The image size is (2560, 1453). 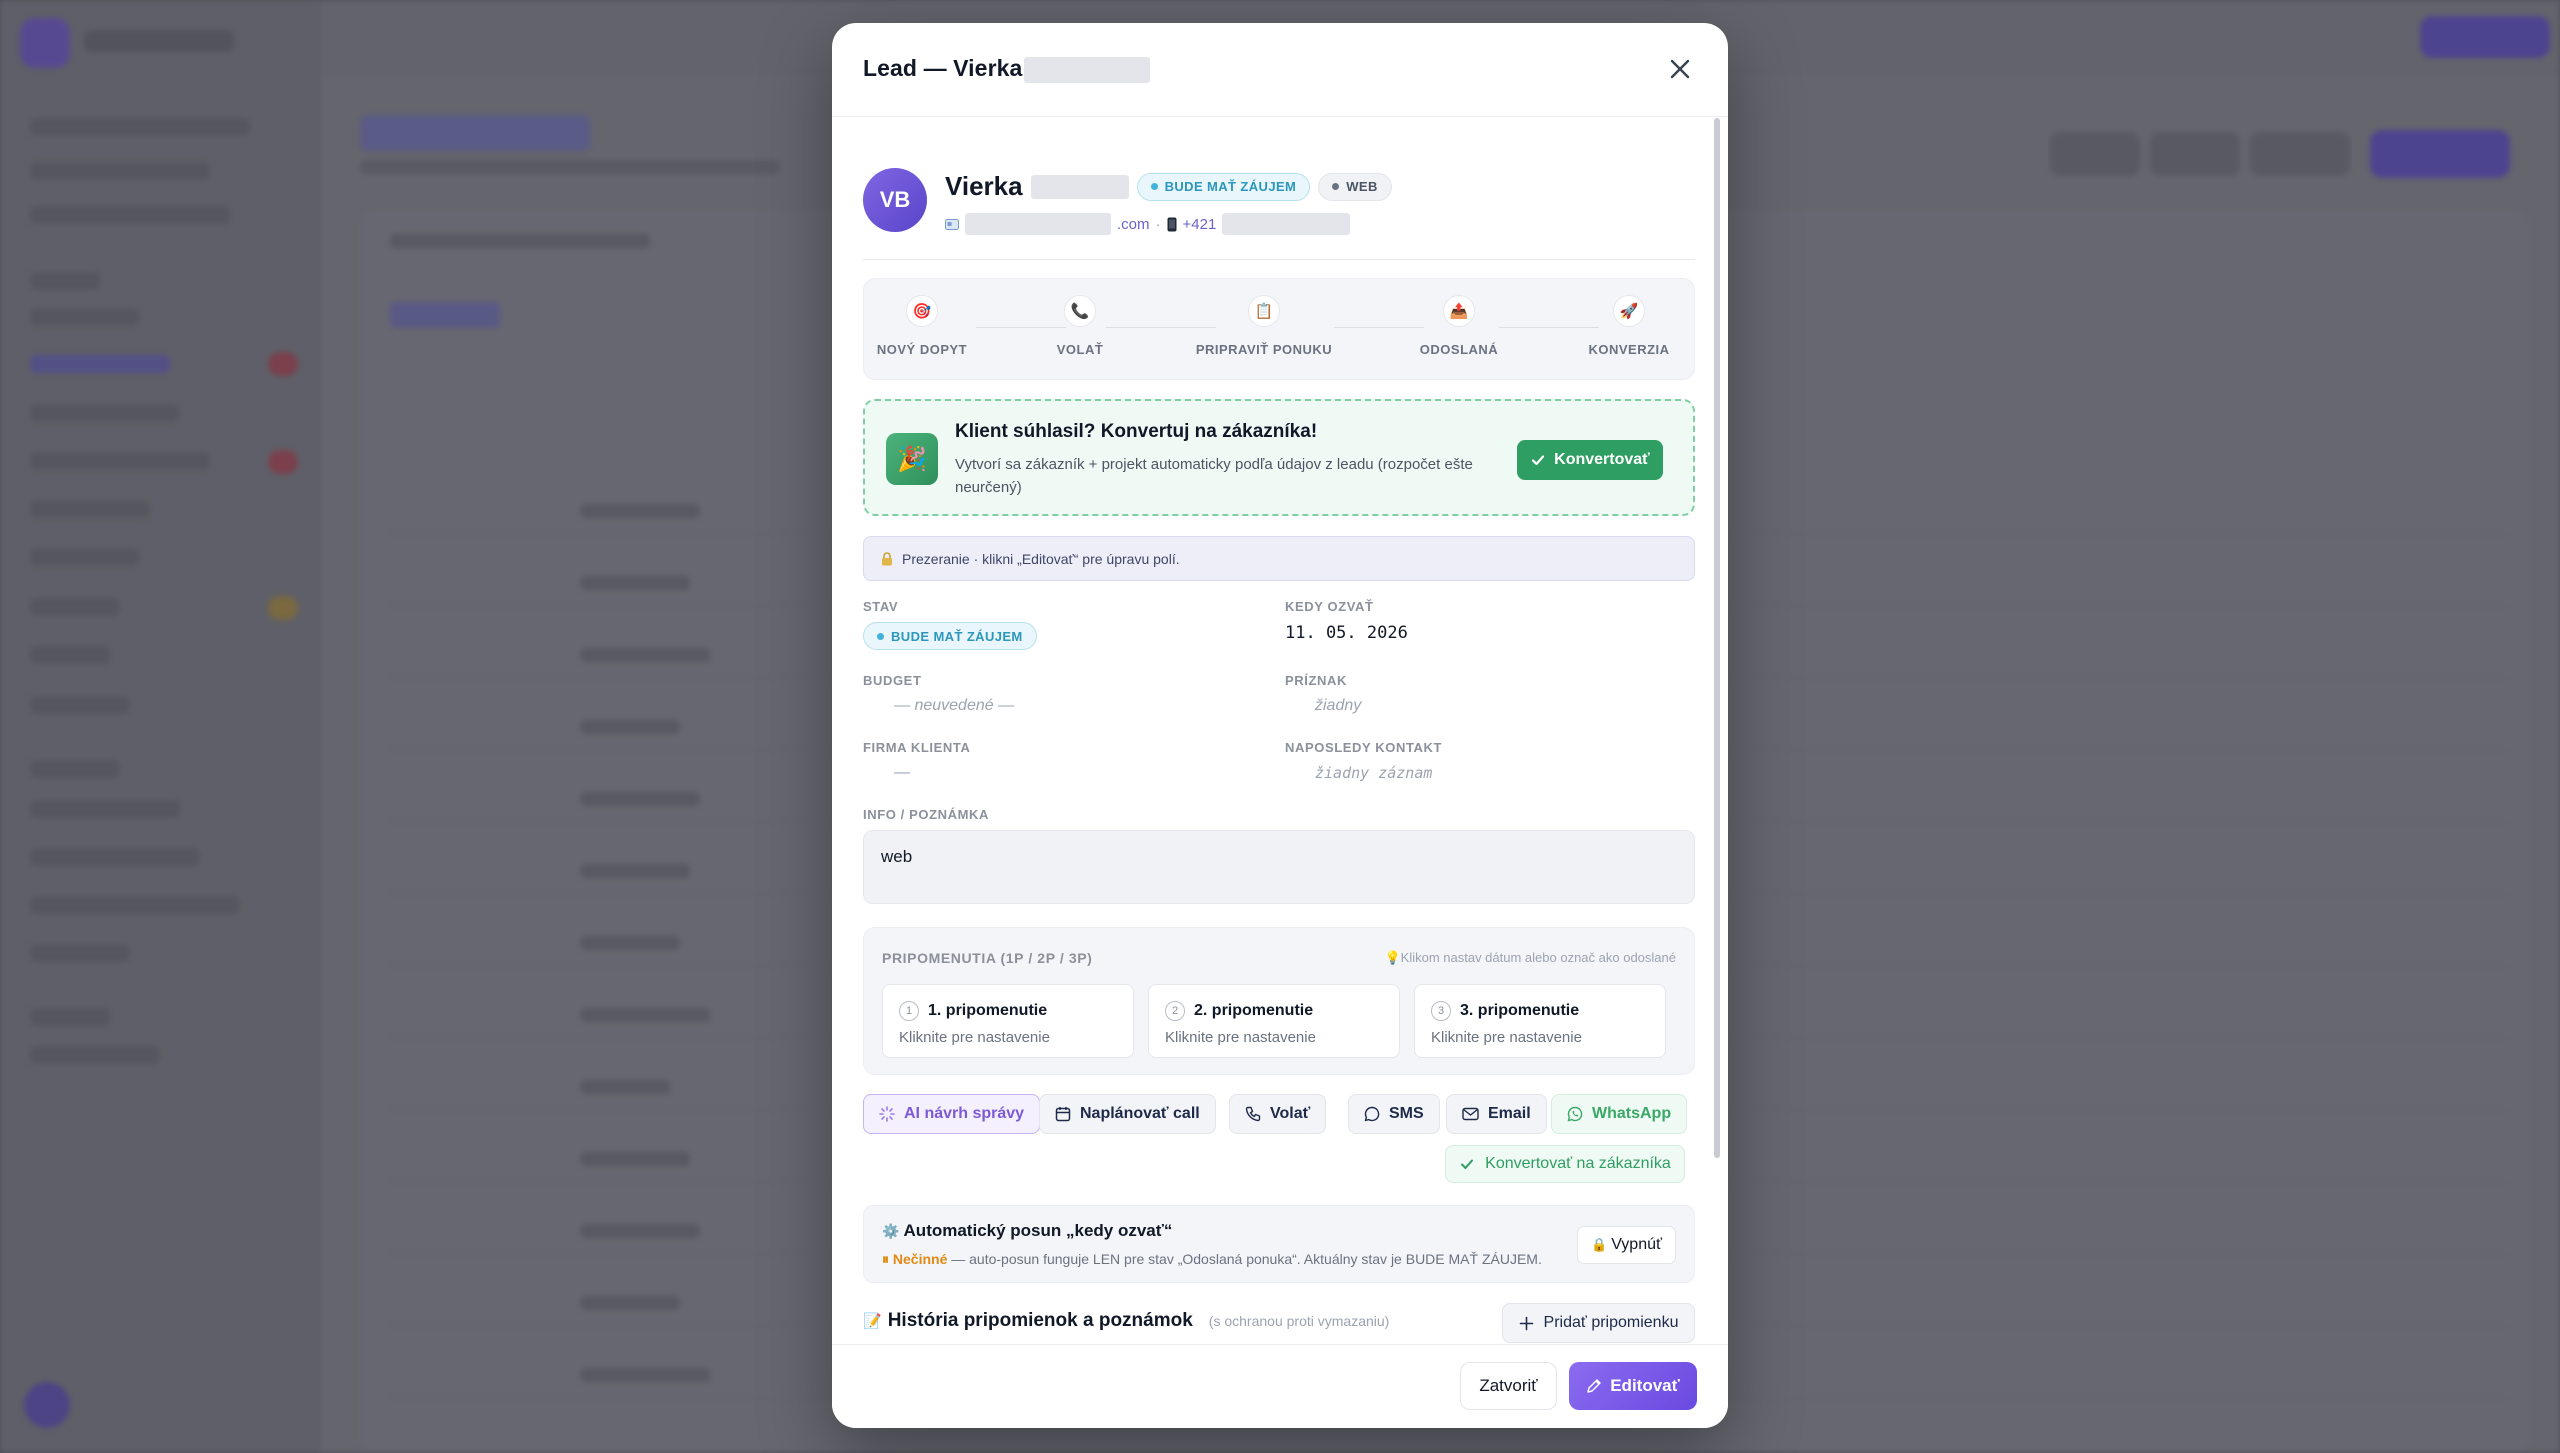 What do you see at coordinates (1336, 186) in the screenshot?
I see `source-dot` at bounding box center [1336, 186].